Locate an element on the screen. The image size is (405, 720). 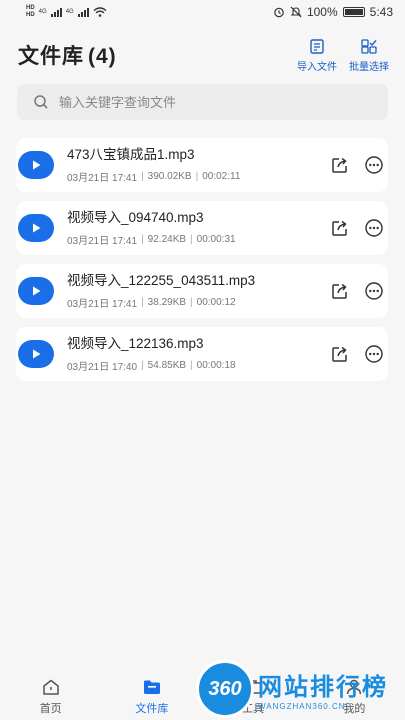
tab-library-label: 文件库 is located at coordinates (152, 708).